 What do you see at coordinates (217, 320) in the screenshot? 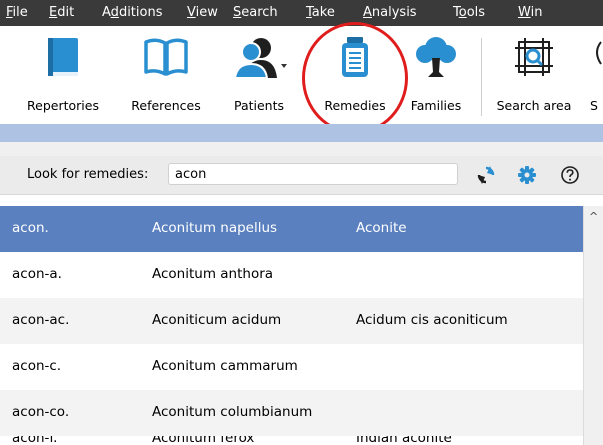
I see `remedy-latin-name: Aconiticum acidum` at bounding box center [217, 320].